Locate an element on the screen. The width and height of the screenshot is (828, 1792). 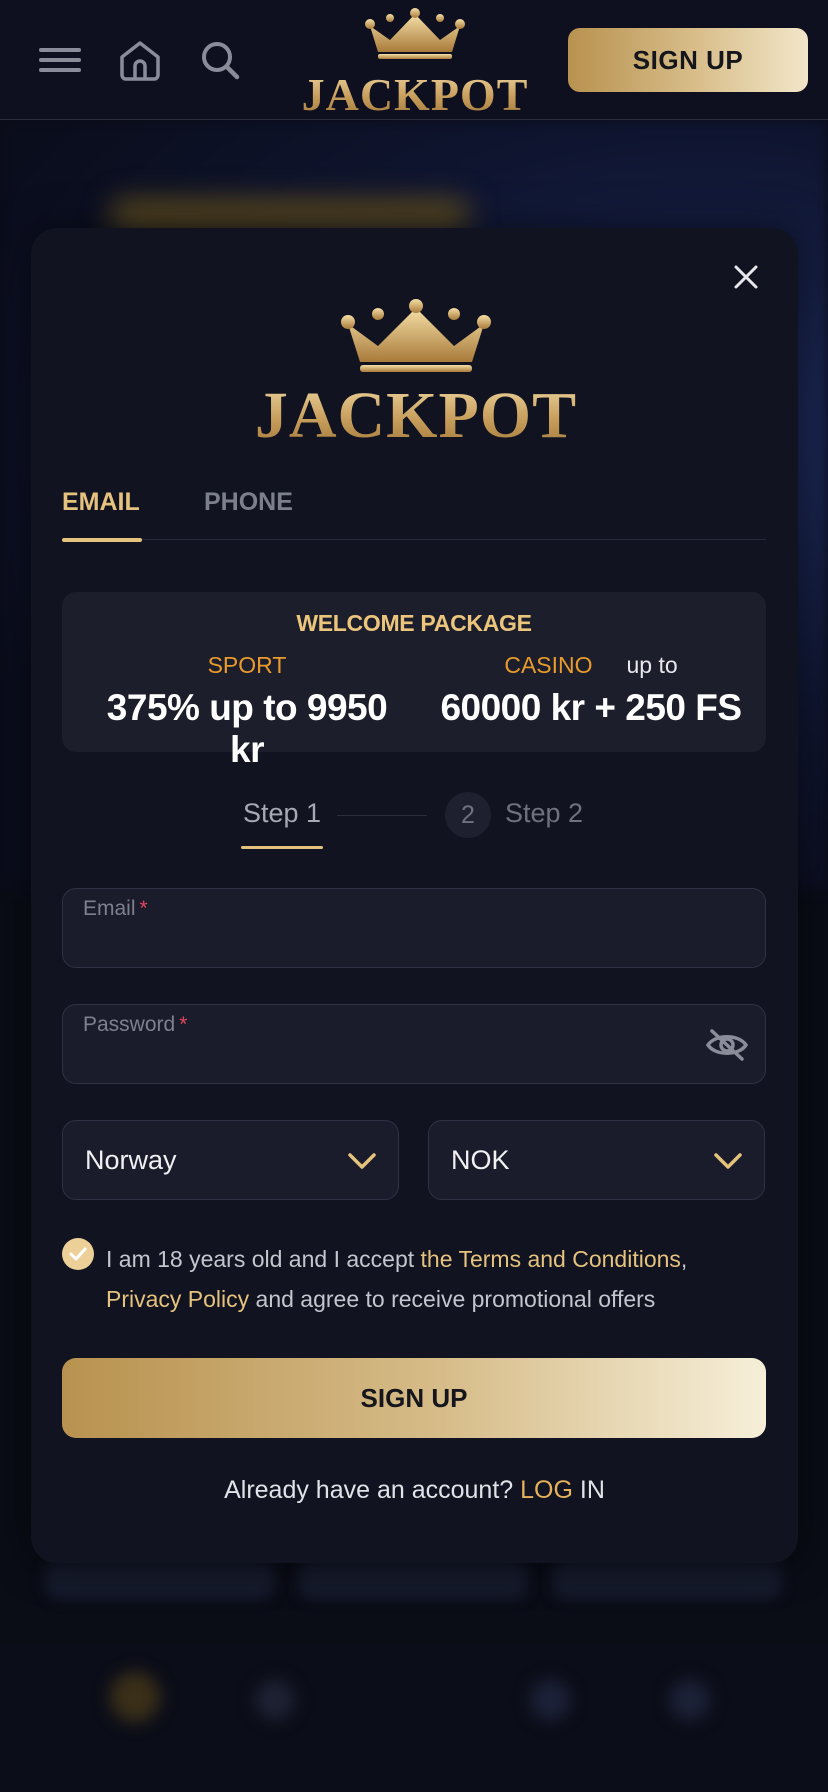
country-select: Norway is located at coordinates (230, 1160).